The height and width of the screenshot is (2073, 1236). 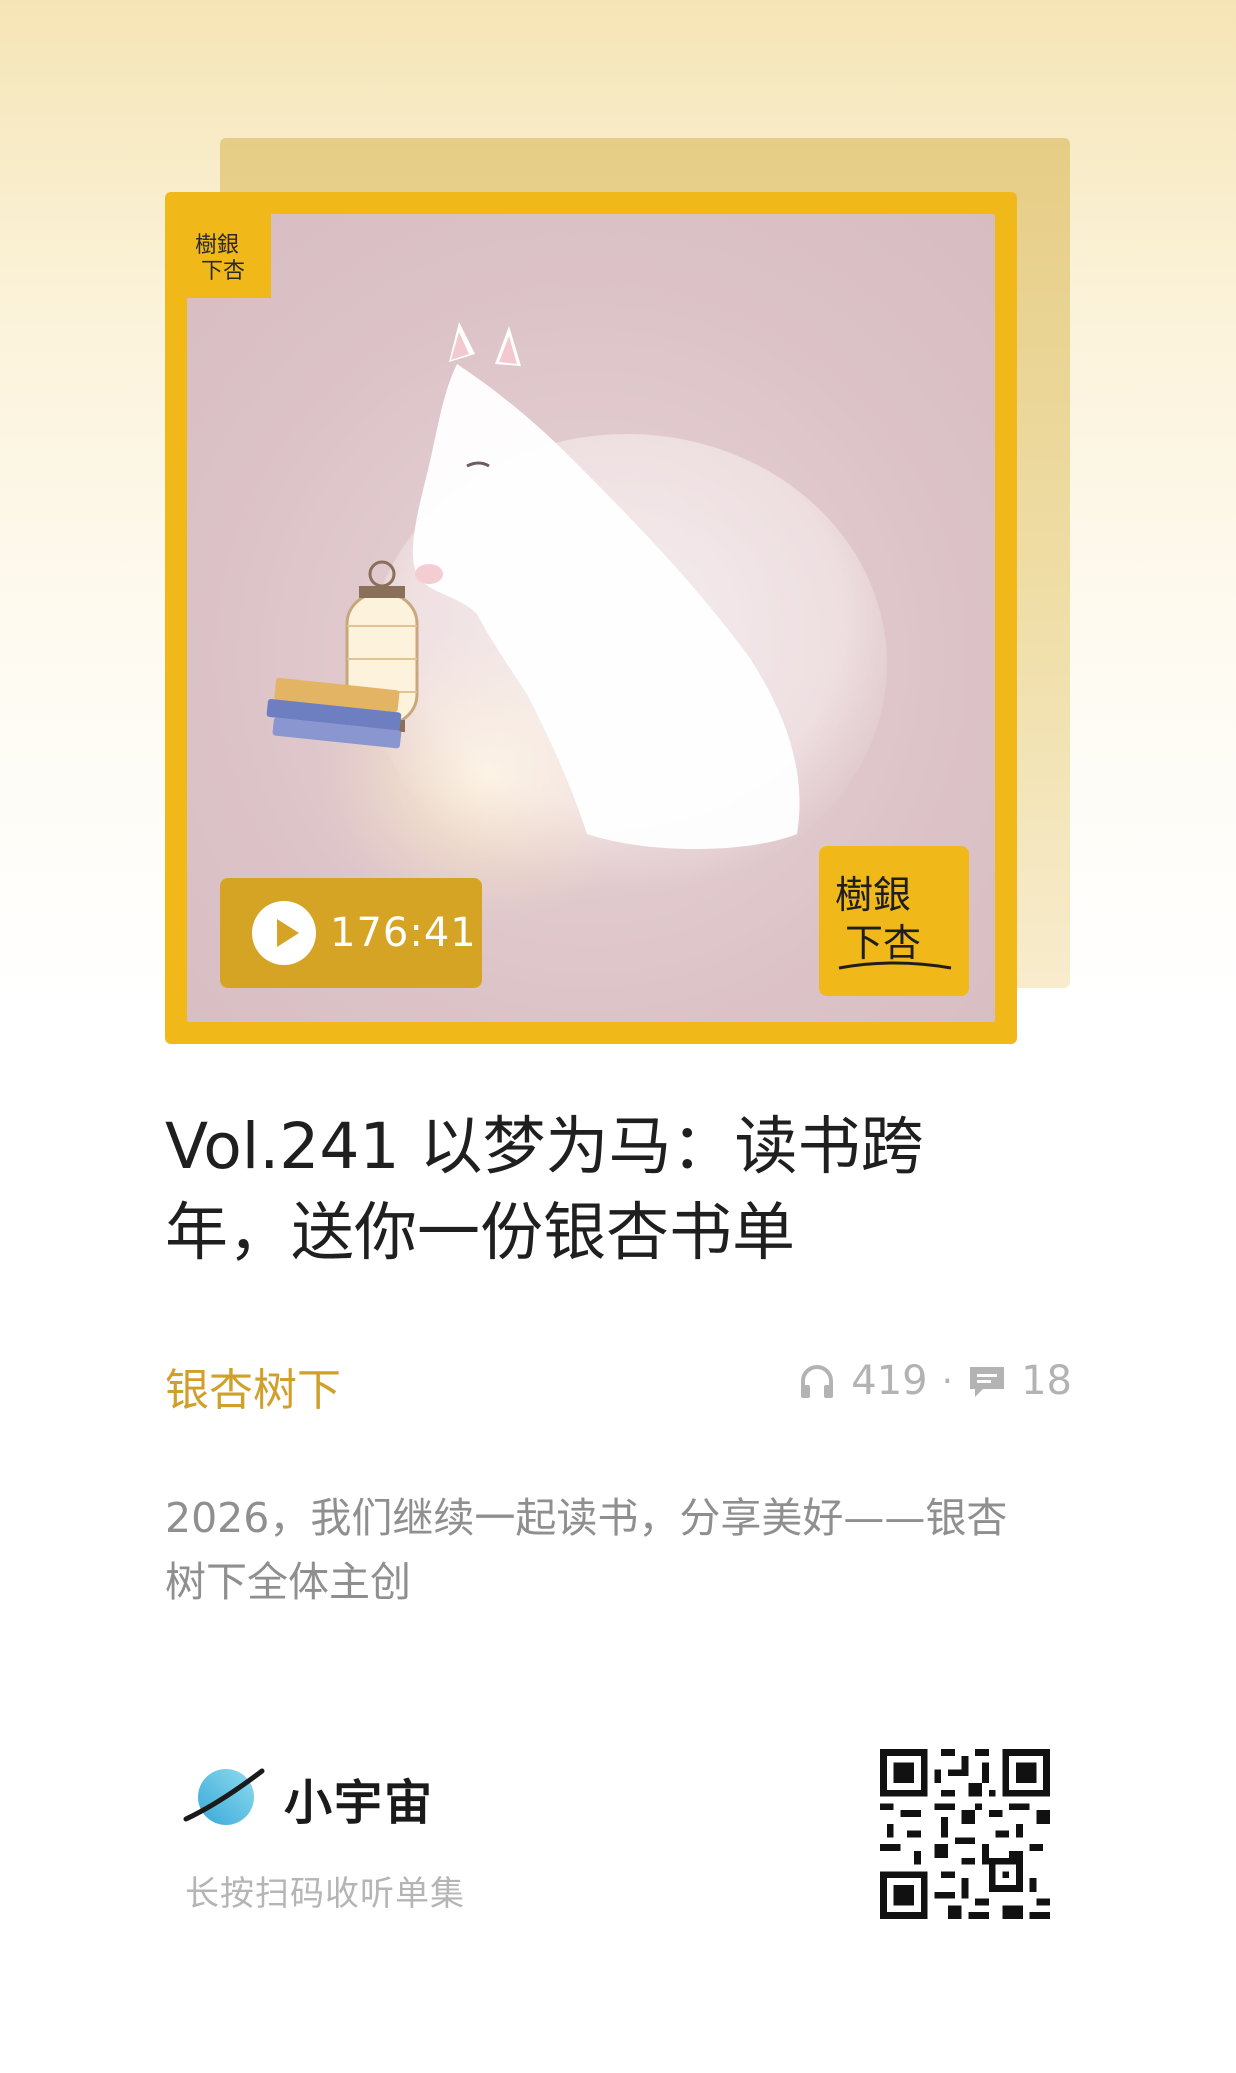 What do you see at coordinates (934, 1381) in the screenshot?
I see `episode-stats: 419 · 18` at bounding box center [934, 1381].